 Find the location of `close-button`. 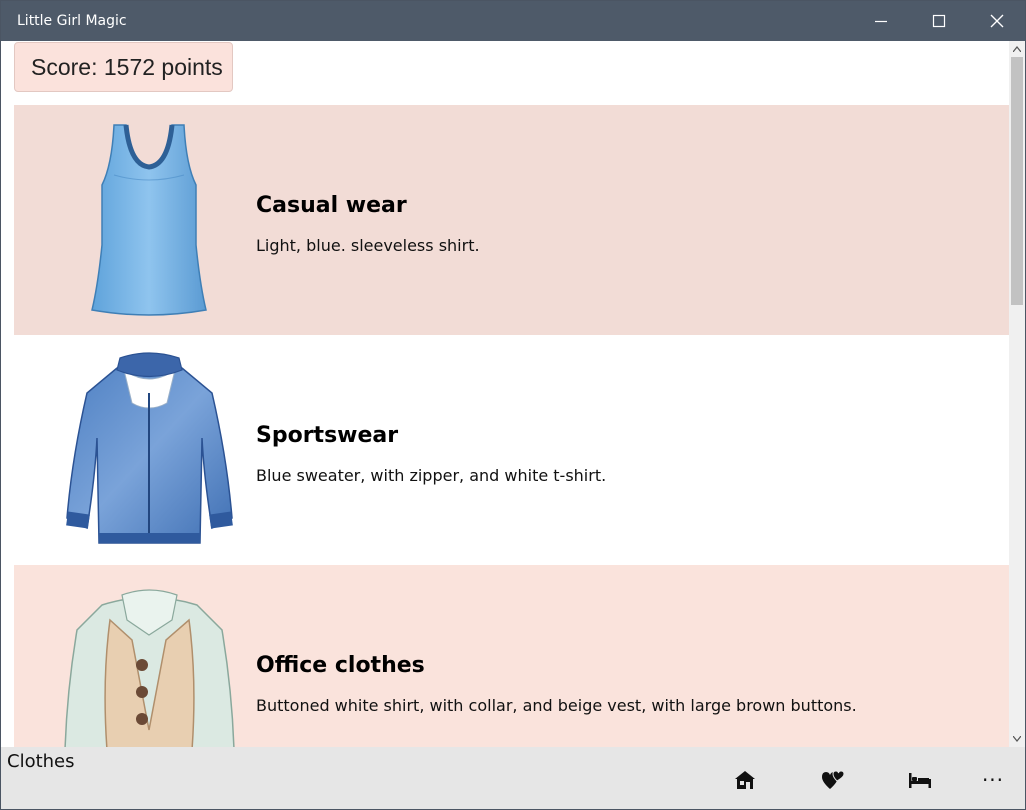

close-button is located at coordinates (997, 20).